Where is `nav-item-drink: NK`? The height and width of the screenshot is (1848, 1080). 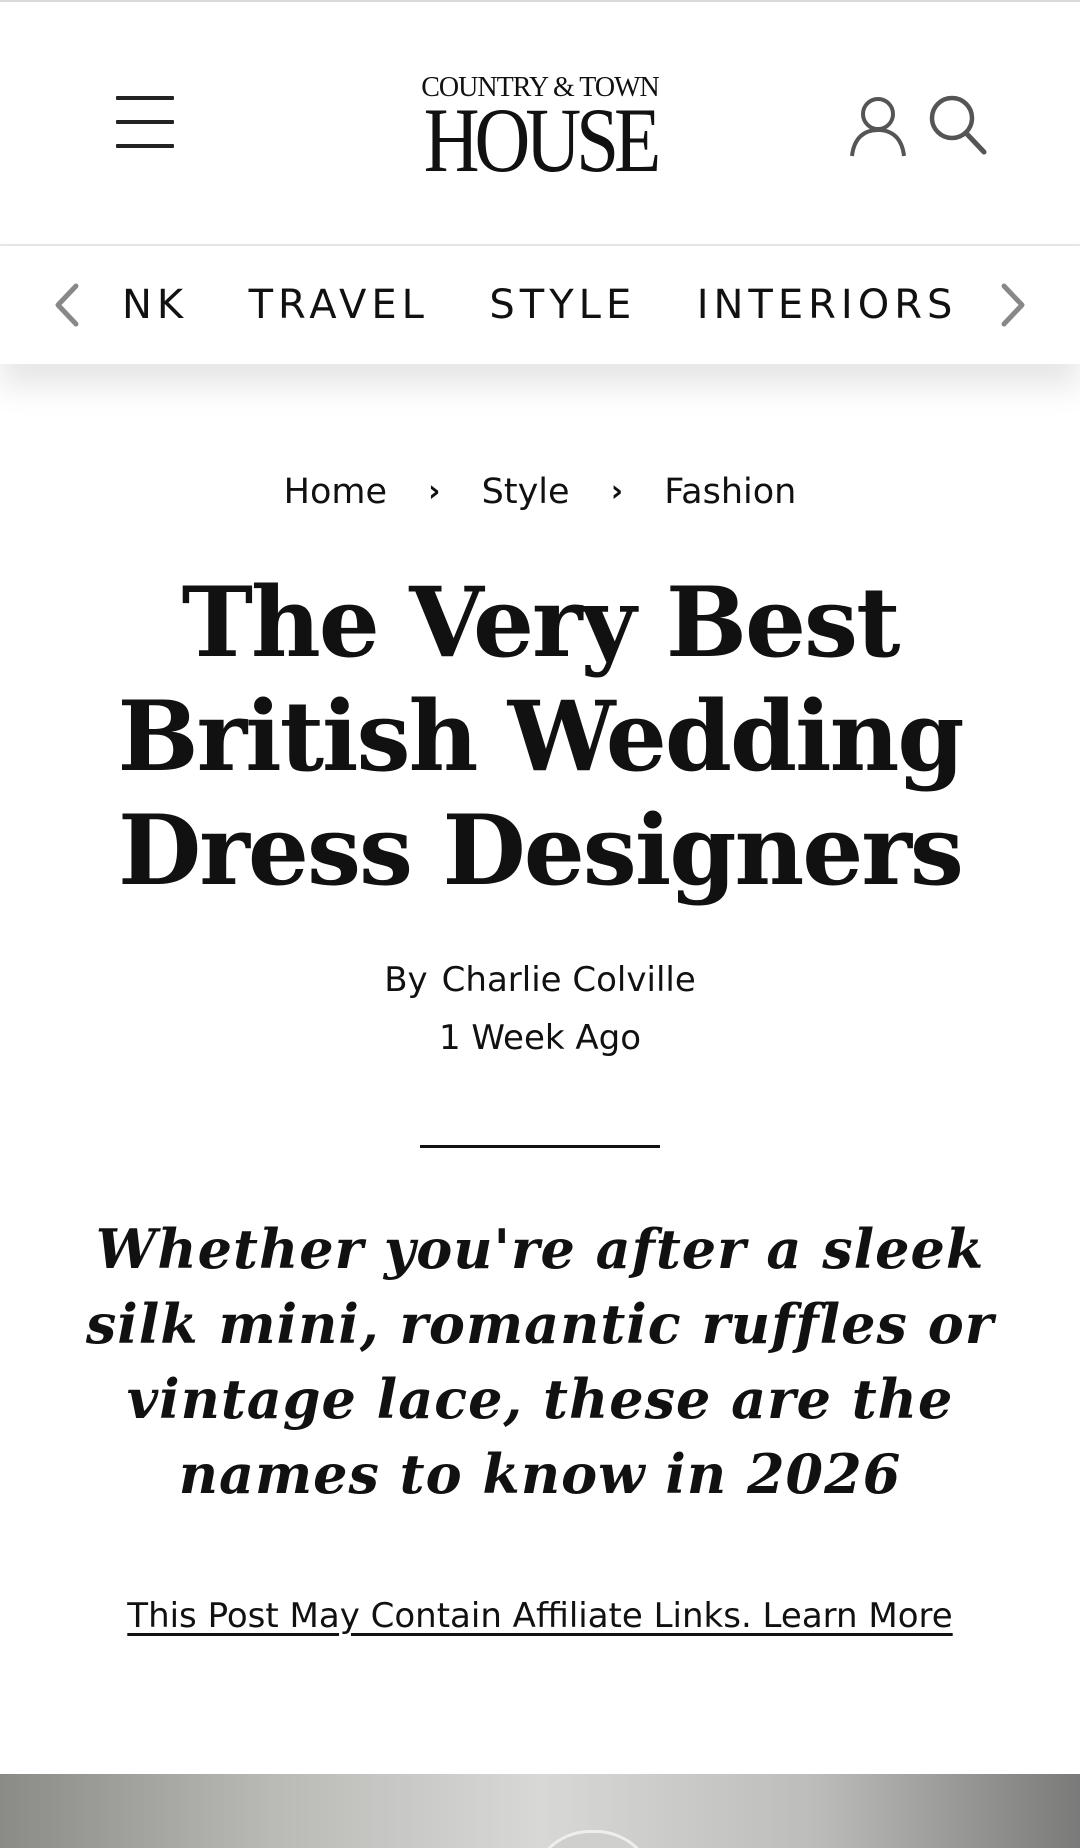 nav-item-drink: NK is located at coordinates (155, 305).